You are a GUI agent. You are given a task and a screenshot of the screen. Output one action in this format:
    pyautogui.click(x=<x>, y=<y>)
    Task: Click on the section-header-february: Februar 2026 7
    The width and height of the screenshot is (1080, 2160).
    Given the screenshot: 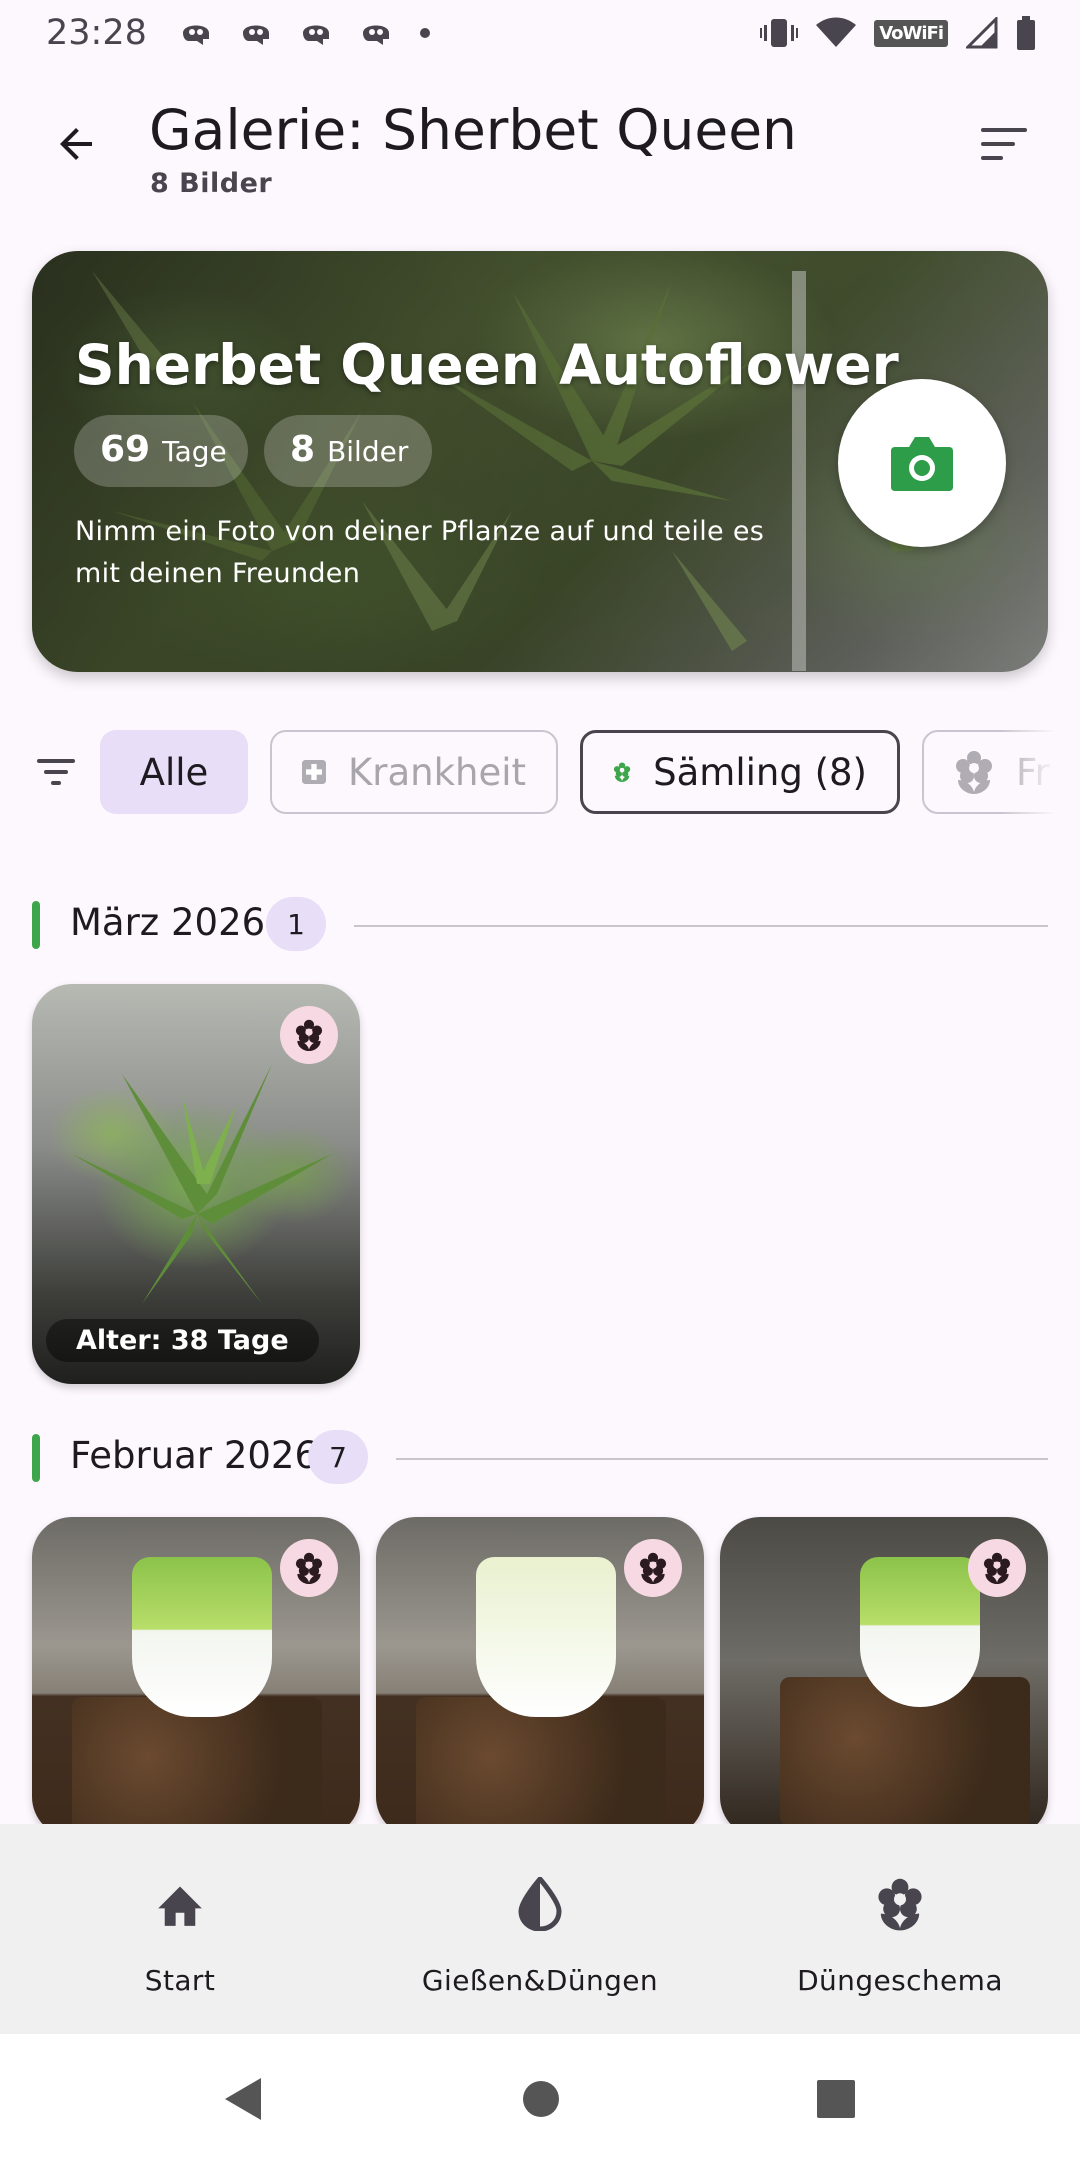 What is the action you would take?
    pyautogui.click(x=540, y=1458)
    